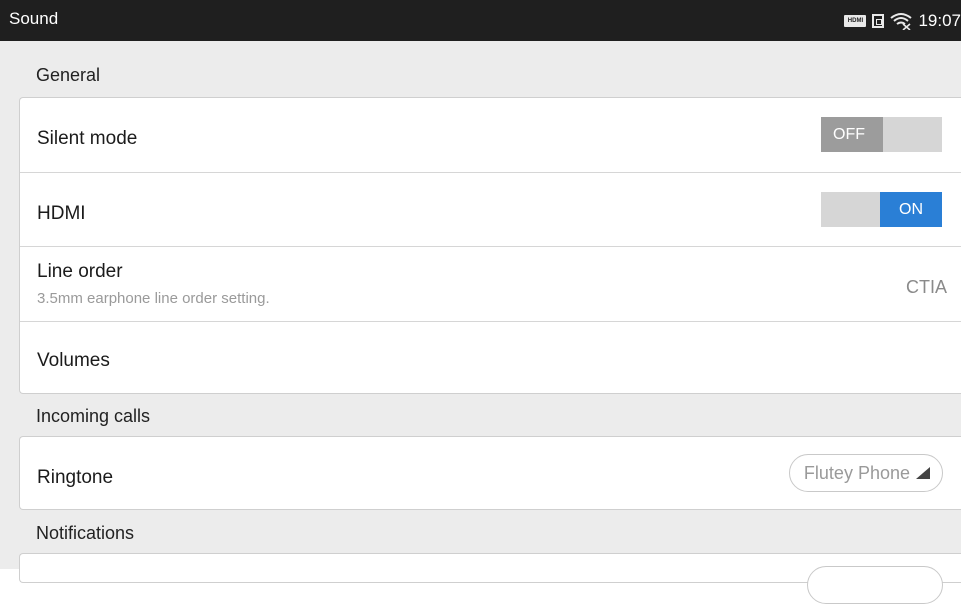  What do you see at coordinates (153, 298) in the screenshot?
I see `line-order-subtitle: 3.5mm earphone line order setting.` at bounding box center [153, 298].